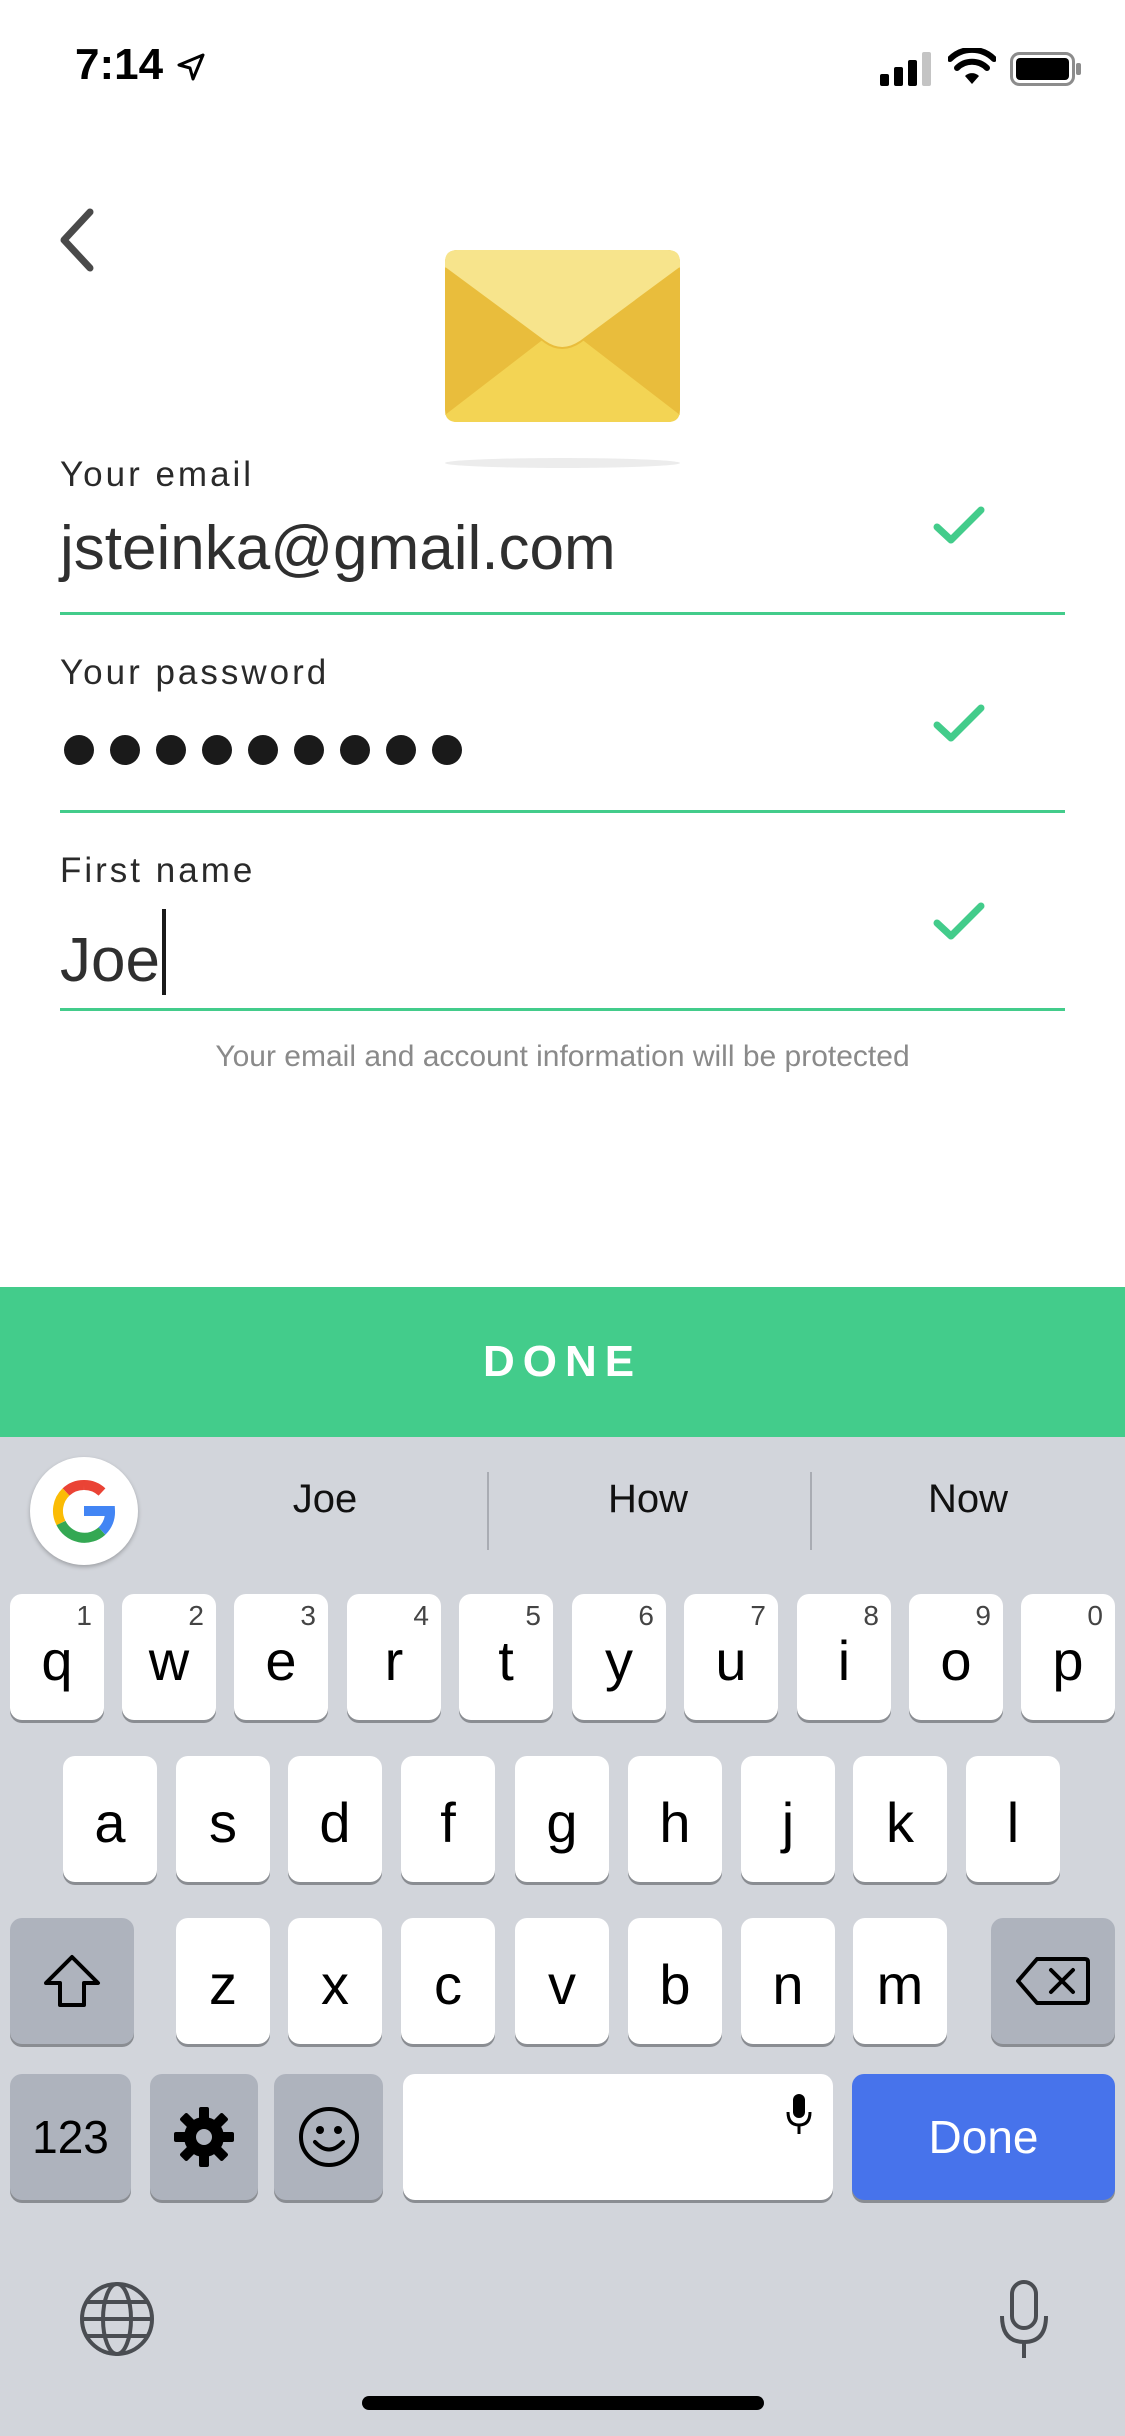 This screenshot has height=2436, width=1125. I want to click on key-o: 9o, so click(956, 1657).